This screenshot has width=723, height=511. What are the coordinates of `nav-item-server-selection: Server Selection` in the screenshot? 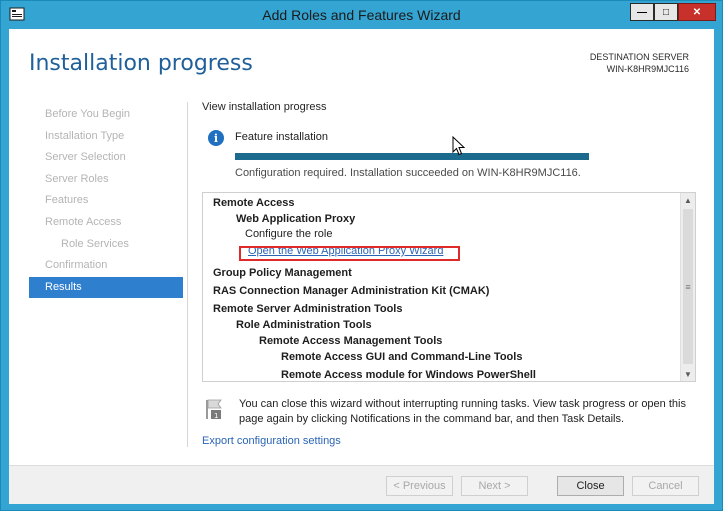 It's located at (85, 157).